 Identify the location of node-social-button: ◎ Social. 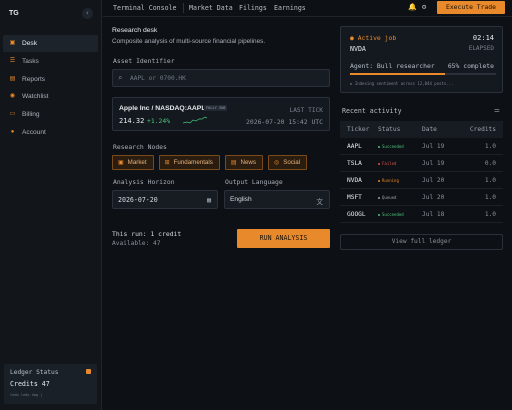
(288, 162).